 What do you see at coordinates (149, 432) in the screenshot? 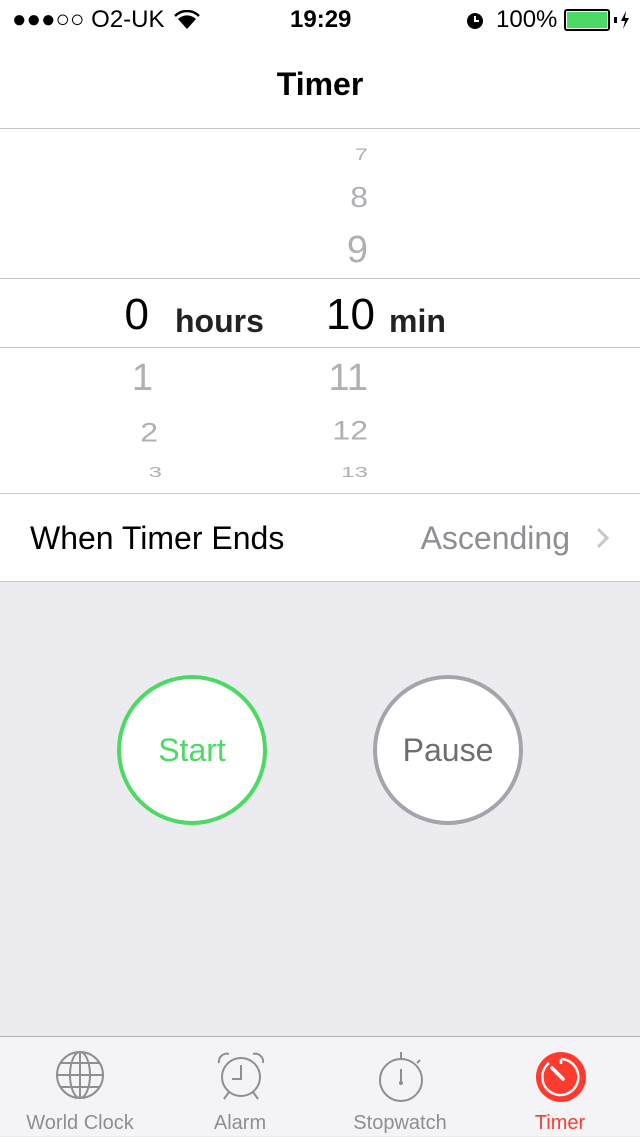
I see `hours-option: 2` at bounding box center [149, 432].